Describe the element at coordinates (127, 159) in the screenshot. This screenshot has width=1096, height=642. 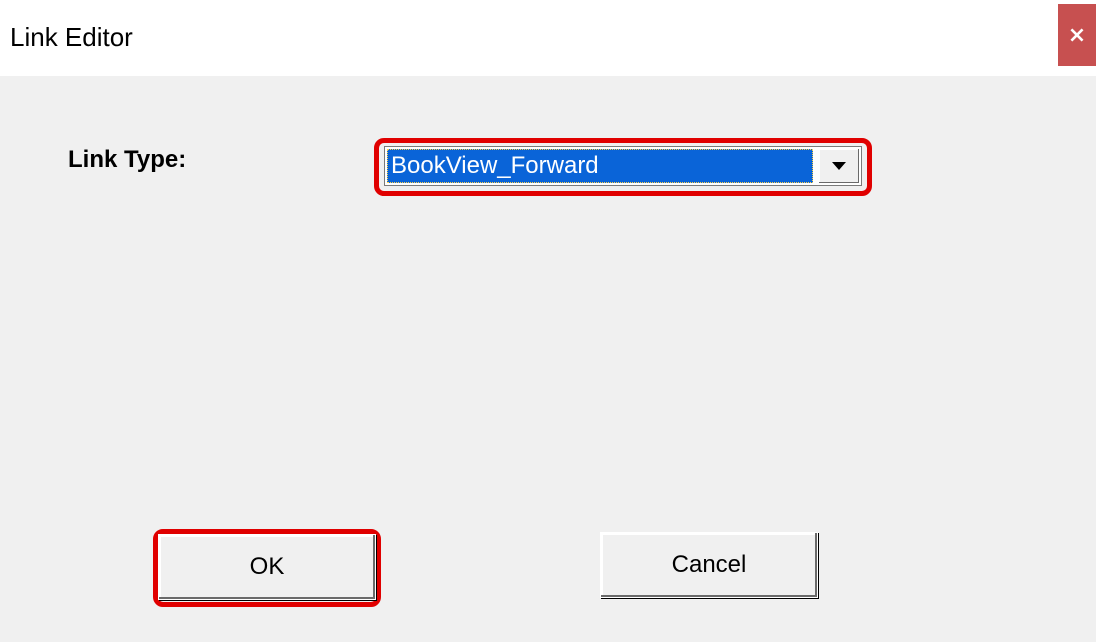
I see `link-type-label: Link Type:` at that location.